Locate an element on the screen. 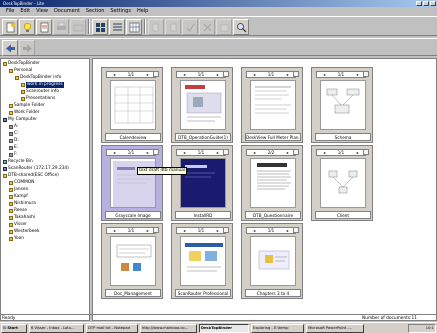 The image size is (437, 333). move-button is located at coordinates (224, 27).